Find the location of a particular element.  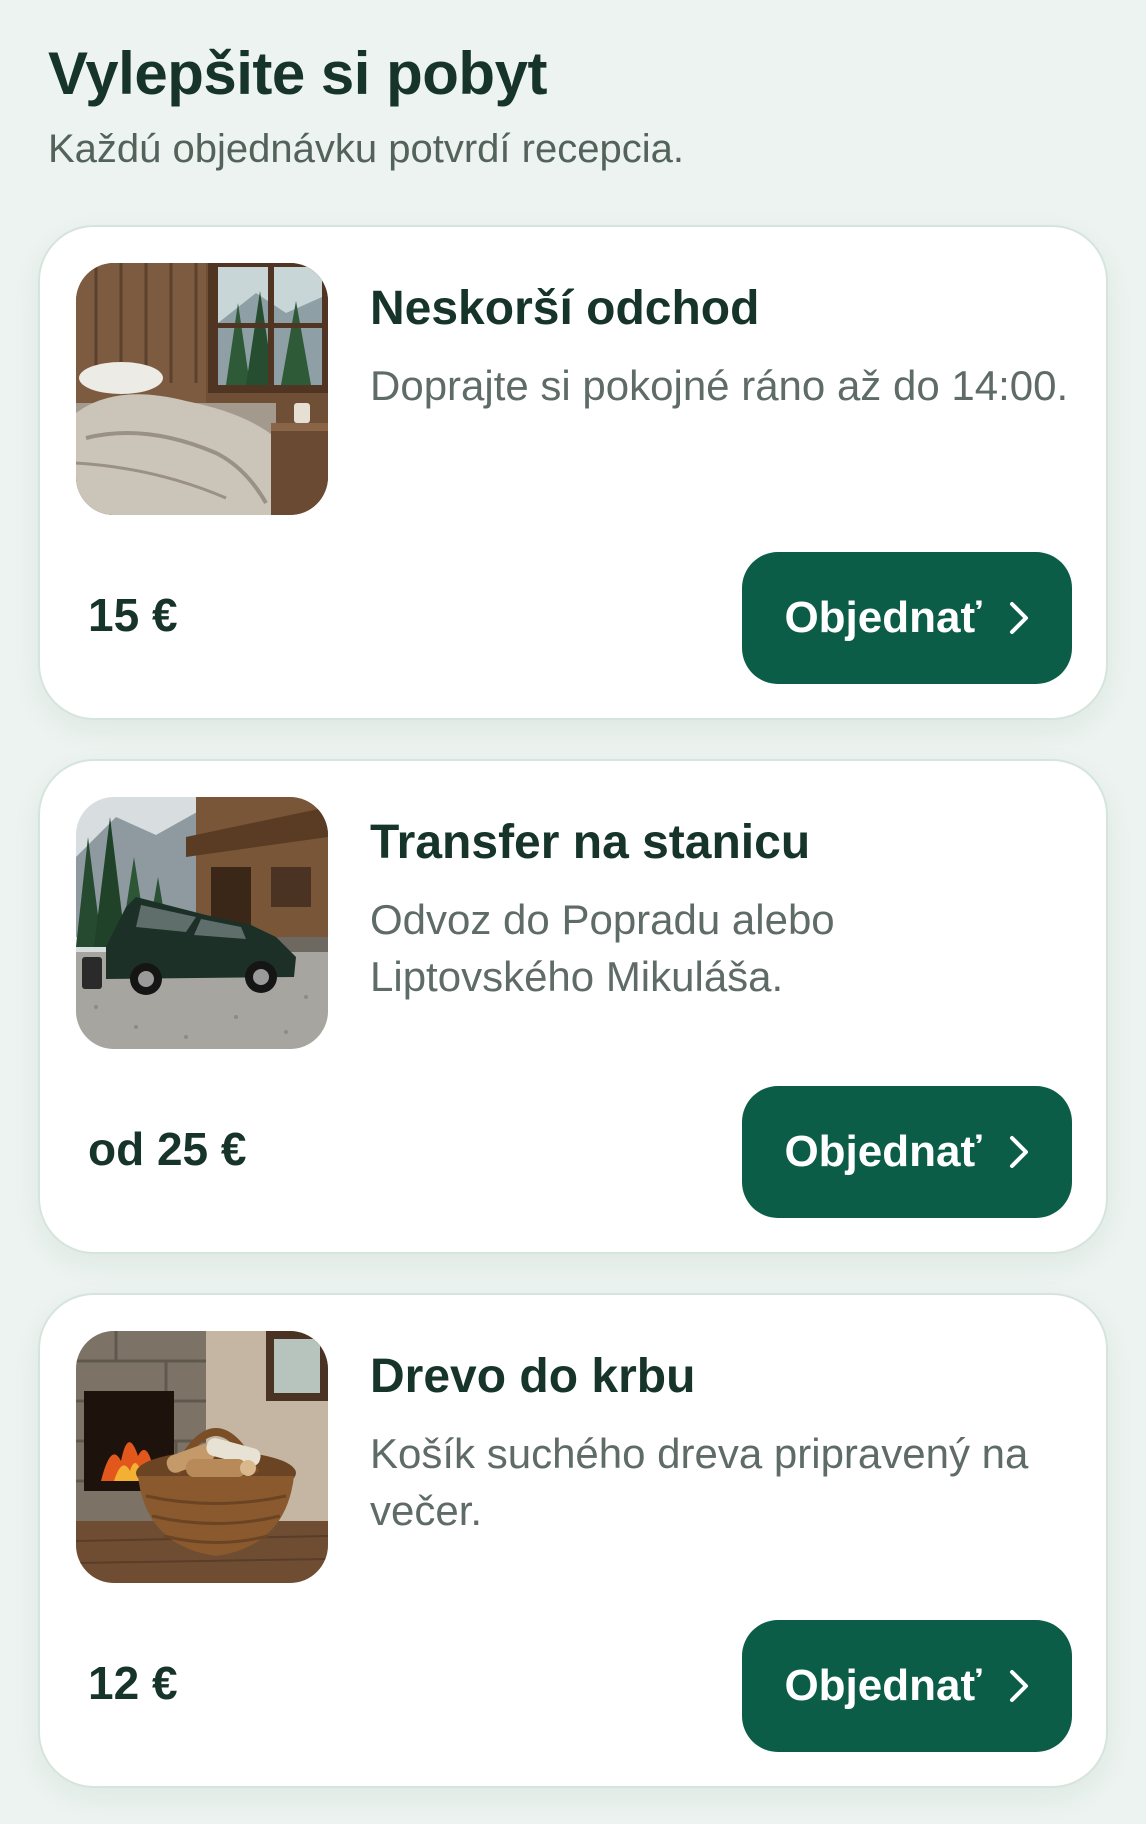

card-price: 12 € is located at coordinates (133, 1683).